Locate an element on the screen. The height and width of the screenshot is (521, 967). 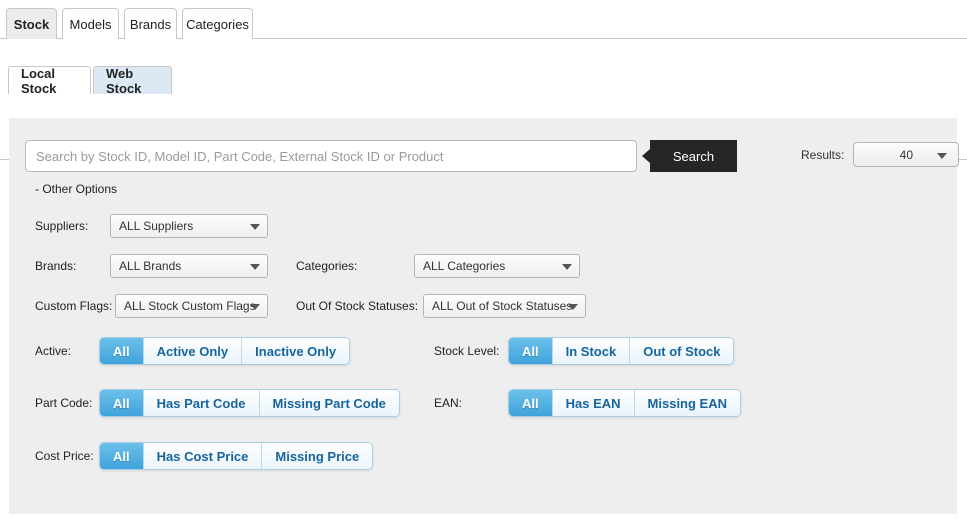
toggle-cost-price-option-has-cost-price: Has Cost Price is located at coordinates (203, 456).